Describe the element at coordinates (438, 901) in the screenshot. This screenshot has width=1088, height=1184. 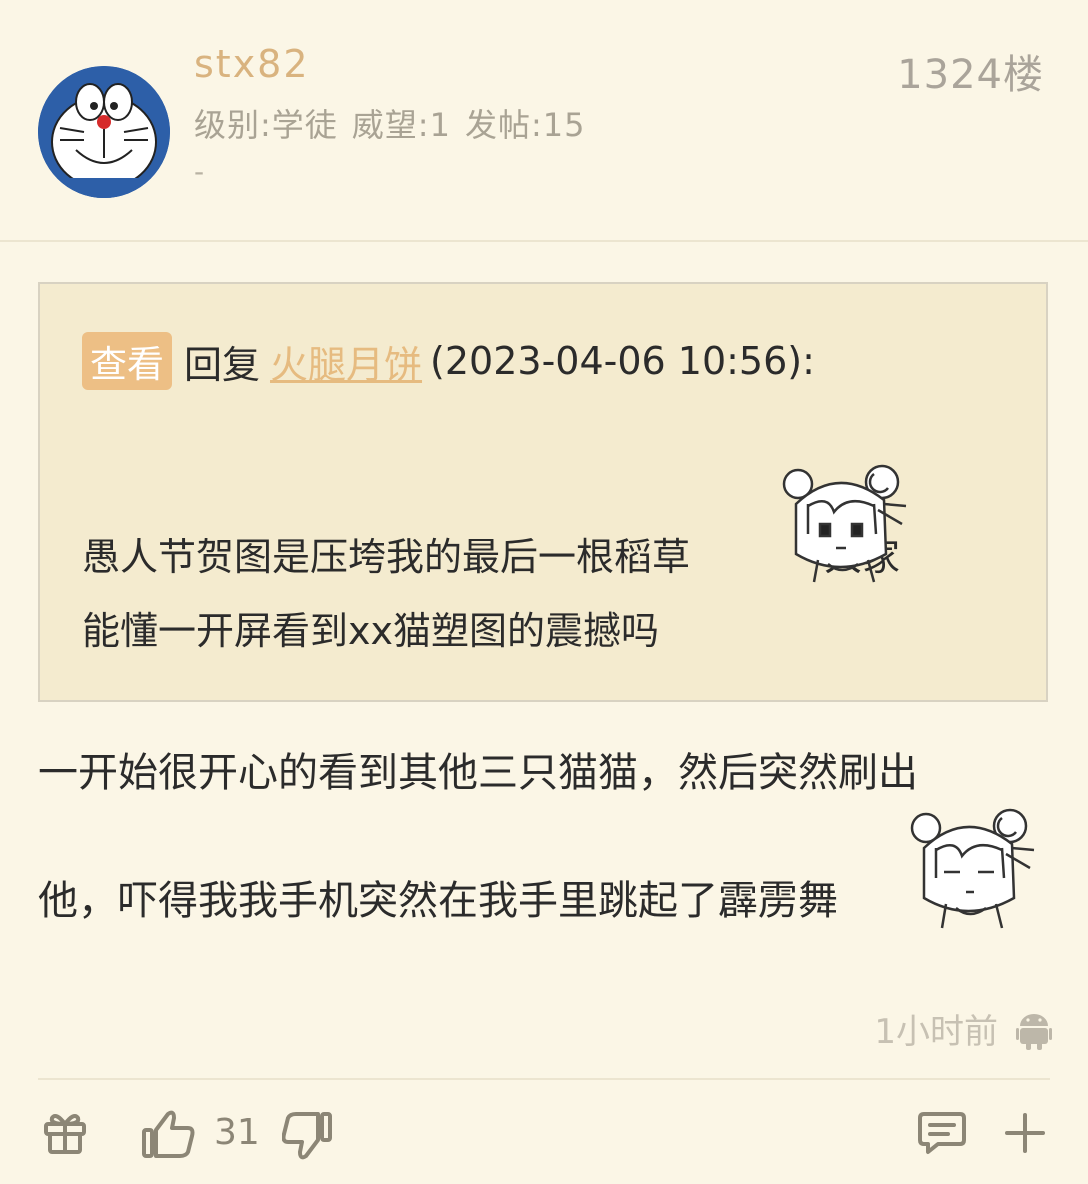
I see `body-line-2: 他，吓得我我手机突然在我手里跳起了霹雳舞` at that location.